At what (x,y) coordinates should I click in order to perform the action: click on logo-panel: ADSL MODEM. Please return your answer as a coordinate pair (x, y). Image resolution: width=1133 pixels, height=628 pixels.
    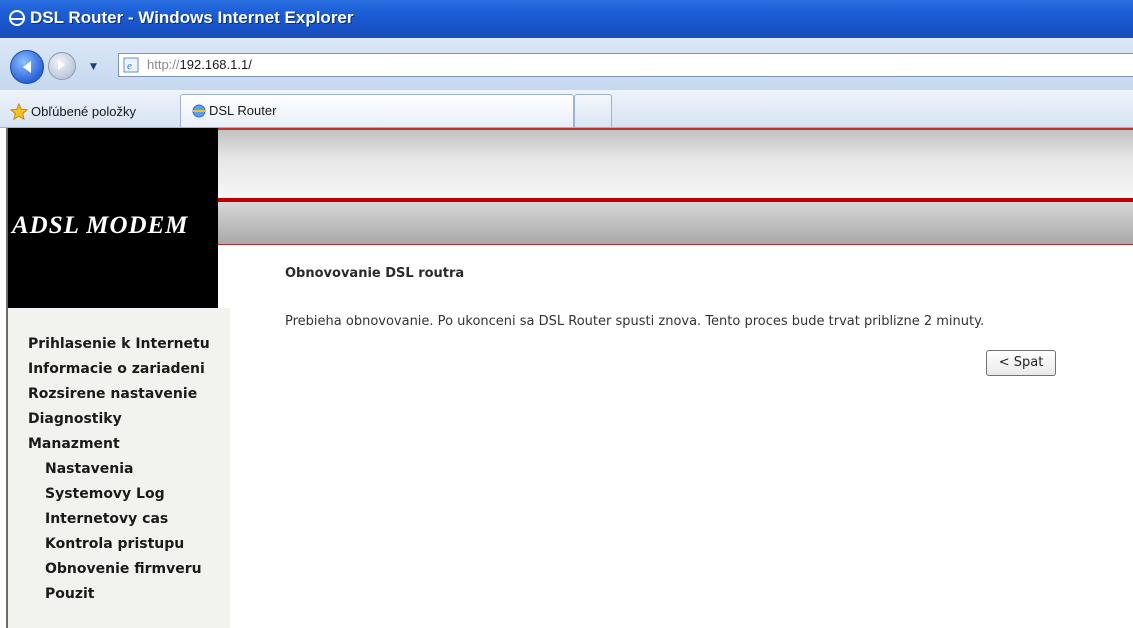
    Looking at the image, I should click on (113, 218).